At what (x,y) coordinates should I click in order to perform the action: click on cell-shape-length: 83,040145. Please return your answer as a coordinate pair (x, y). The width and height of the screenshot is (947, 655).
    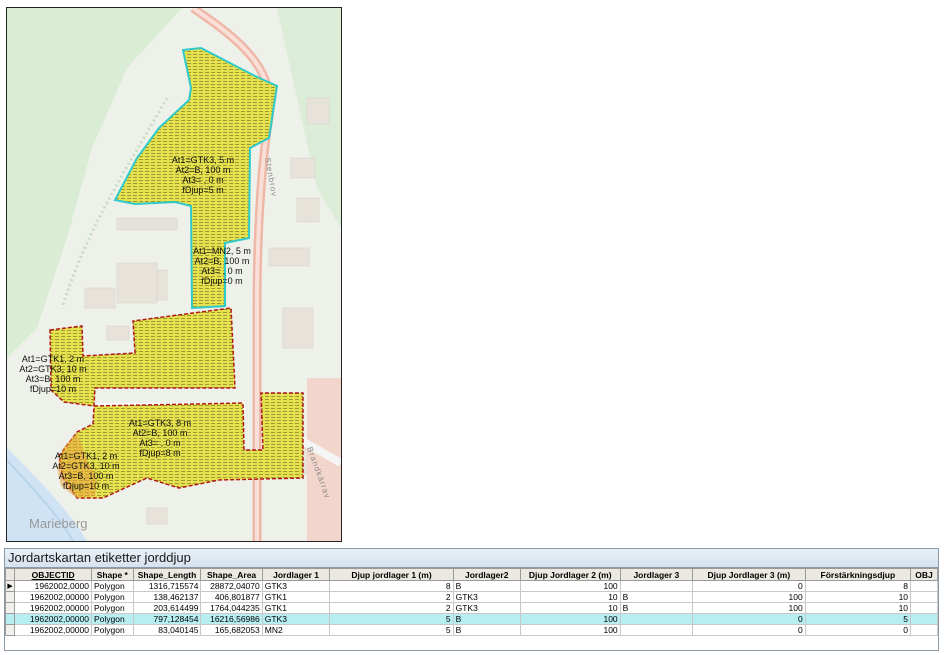
    Looking at the image, I should click on (167, 630).